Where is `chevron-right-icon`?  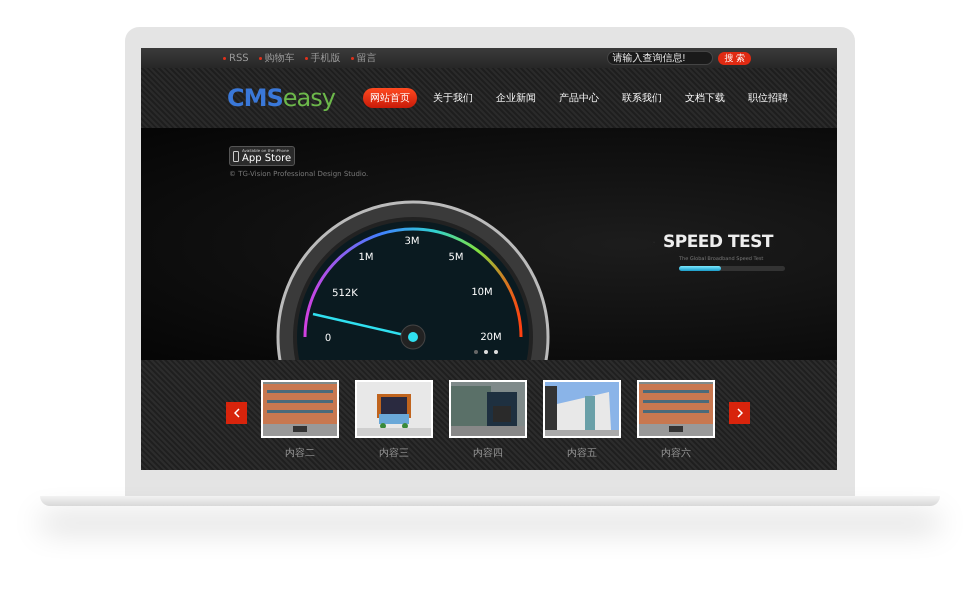 chevron-right-icon is located at coordinates (739, 413).